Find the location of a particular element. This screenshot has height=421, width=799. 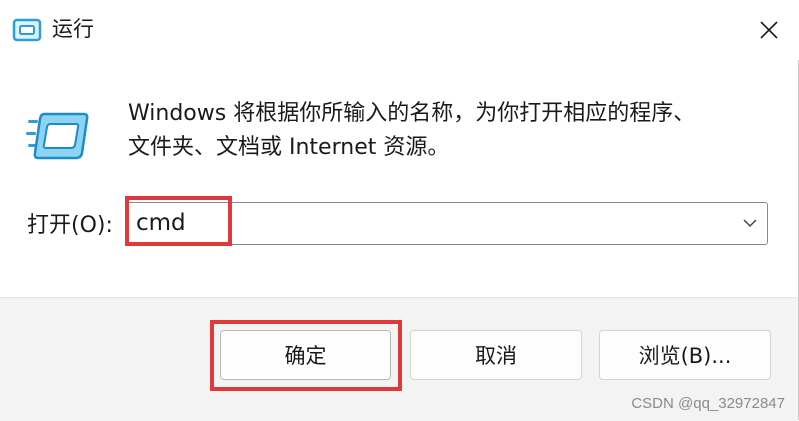

ok-button: 确定 is located at coordinates (305, 355).